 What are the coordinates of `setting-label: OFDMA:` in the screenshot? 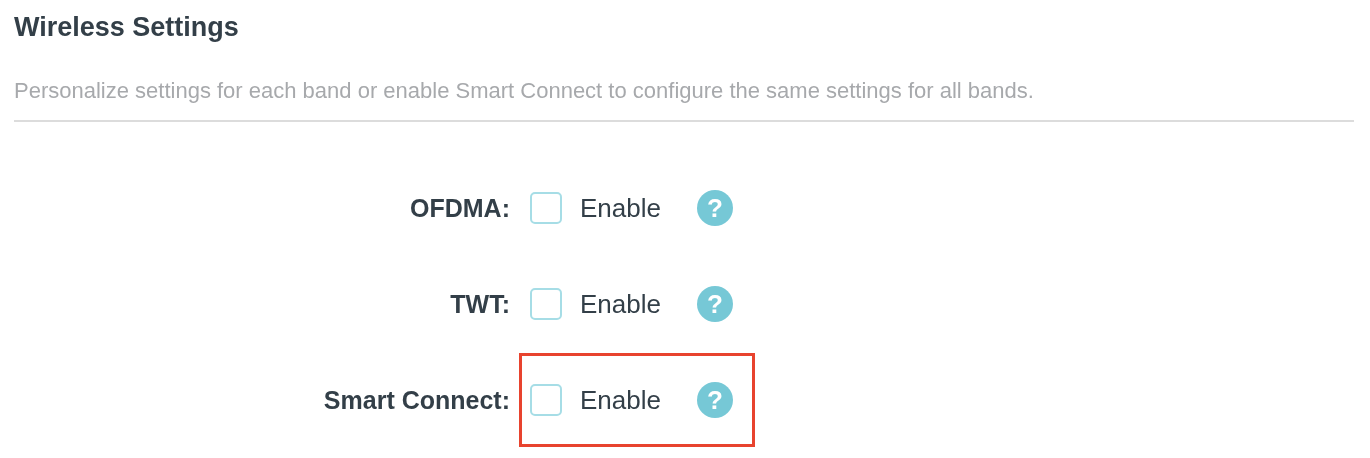 It's located at (459, 208).